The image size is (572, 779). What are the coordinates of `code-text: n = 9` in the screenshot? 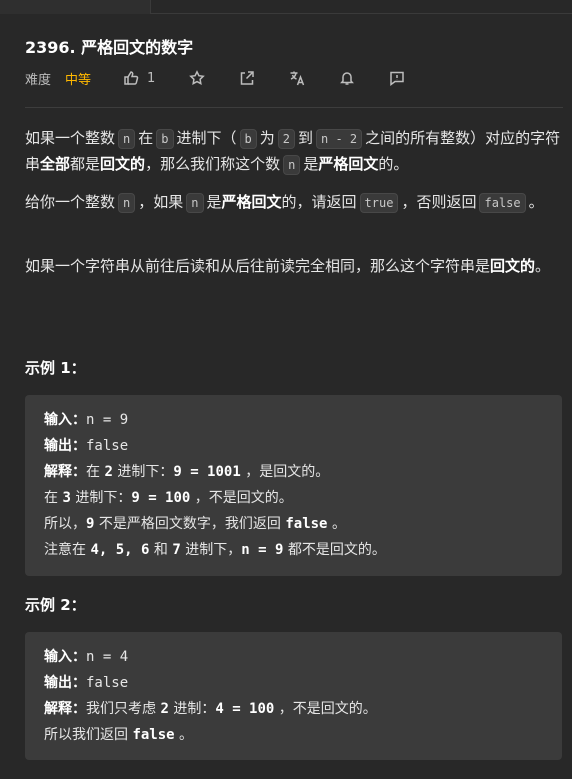 It's located at (262, 550).